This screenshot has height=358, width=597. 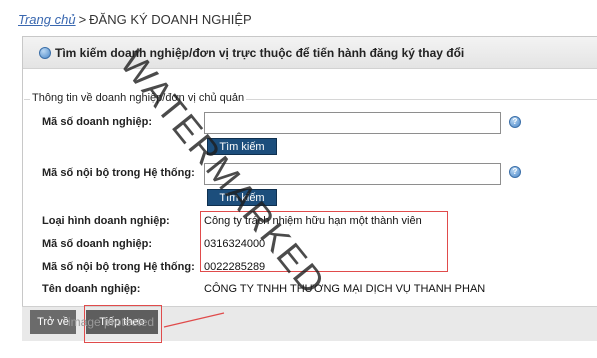 I want to click on breadcrumb: Trang chủ > ĐĂNG KÝ DOANH NGHIỆP, so click(x=135, y=19).